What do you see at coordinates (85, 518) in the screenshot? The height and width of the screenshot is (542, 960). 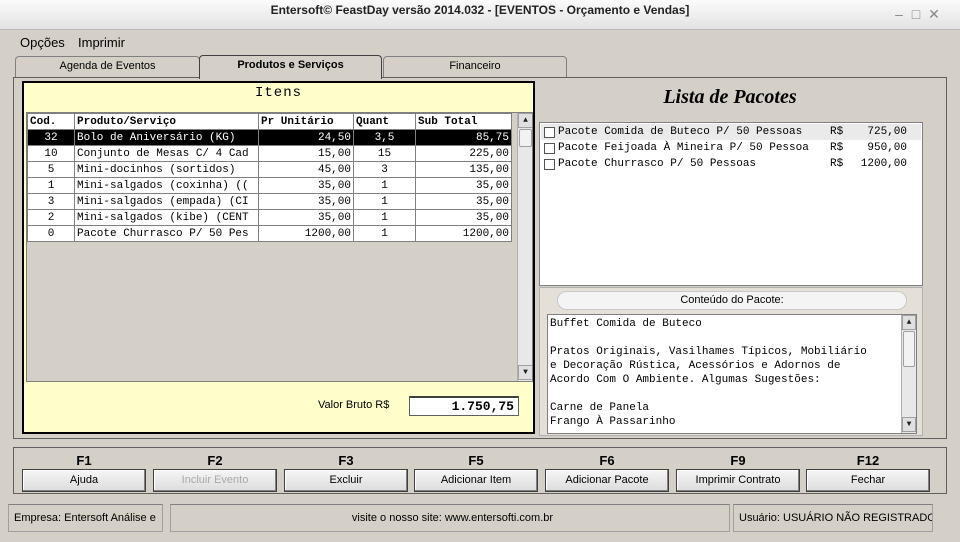 I see `status-empresa: Empresa: Entersoft Análise e` at bounding box center [85, 518].